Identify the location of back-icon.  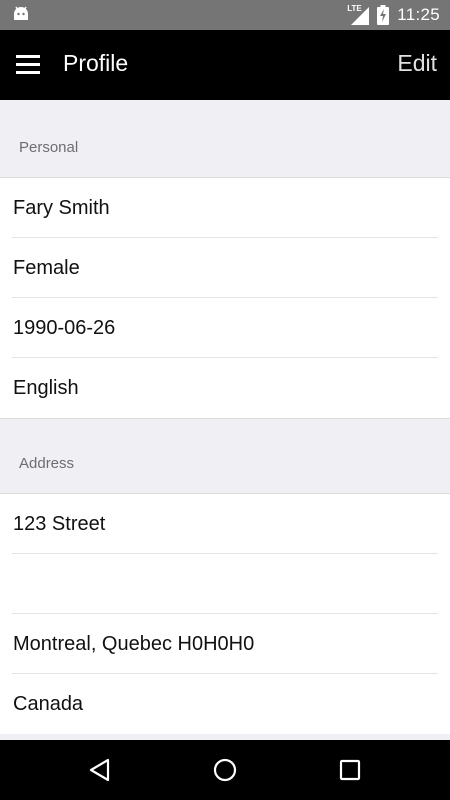
(100, 770).